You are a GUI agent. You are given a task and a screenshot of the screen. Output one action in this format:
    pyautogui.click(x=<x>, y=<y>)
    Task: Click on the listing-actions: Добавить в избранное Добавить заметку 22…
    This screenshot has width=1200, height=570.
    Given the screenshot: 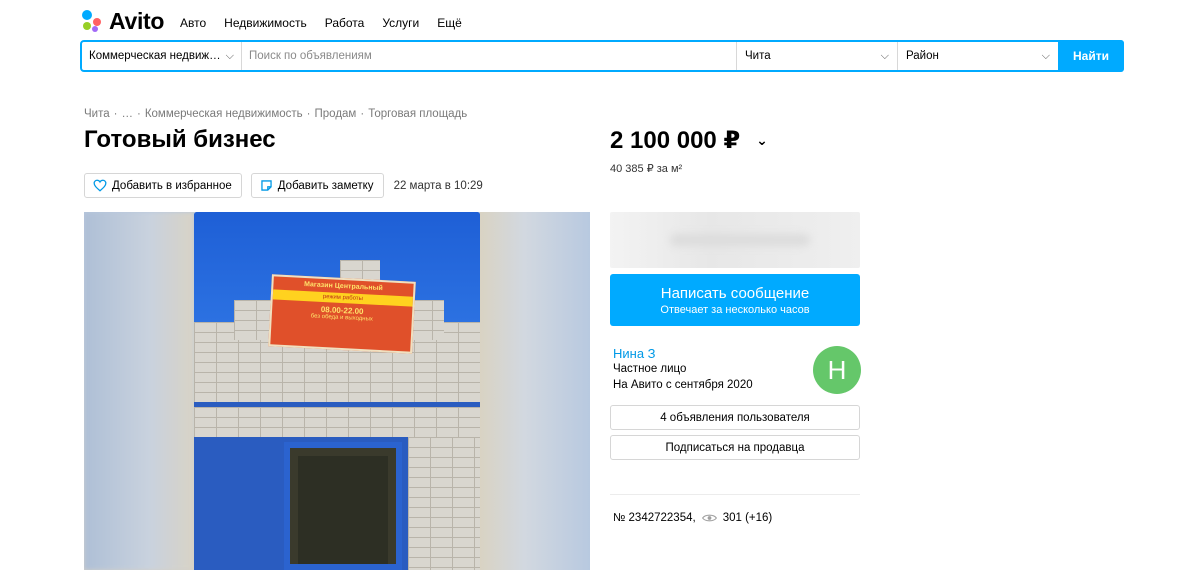 What is the action you would take?
    pyautogui.click(x=283, y=185)
    